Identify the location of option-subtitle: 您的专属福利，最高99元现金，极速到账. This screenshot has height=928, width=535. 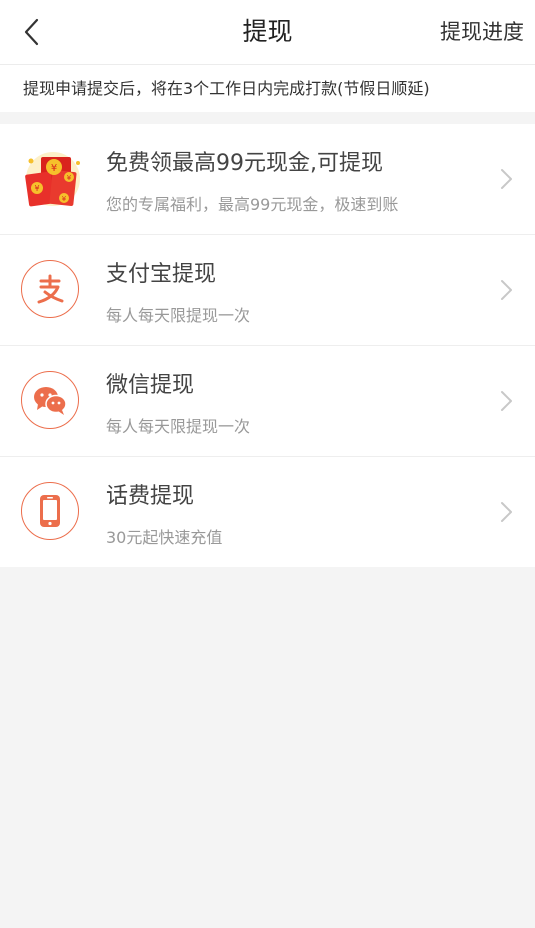
(252, 204).